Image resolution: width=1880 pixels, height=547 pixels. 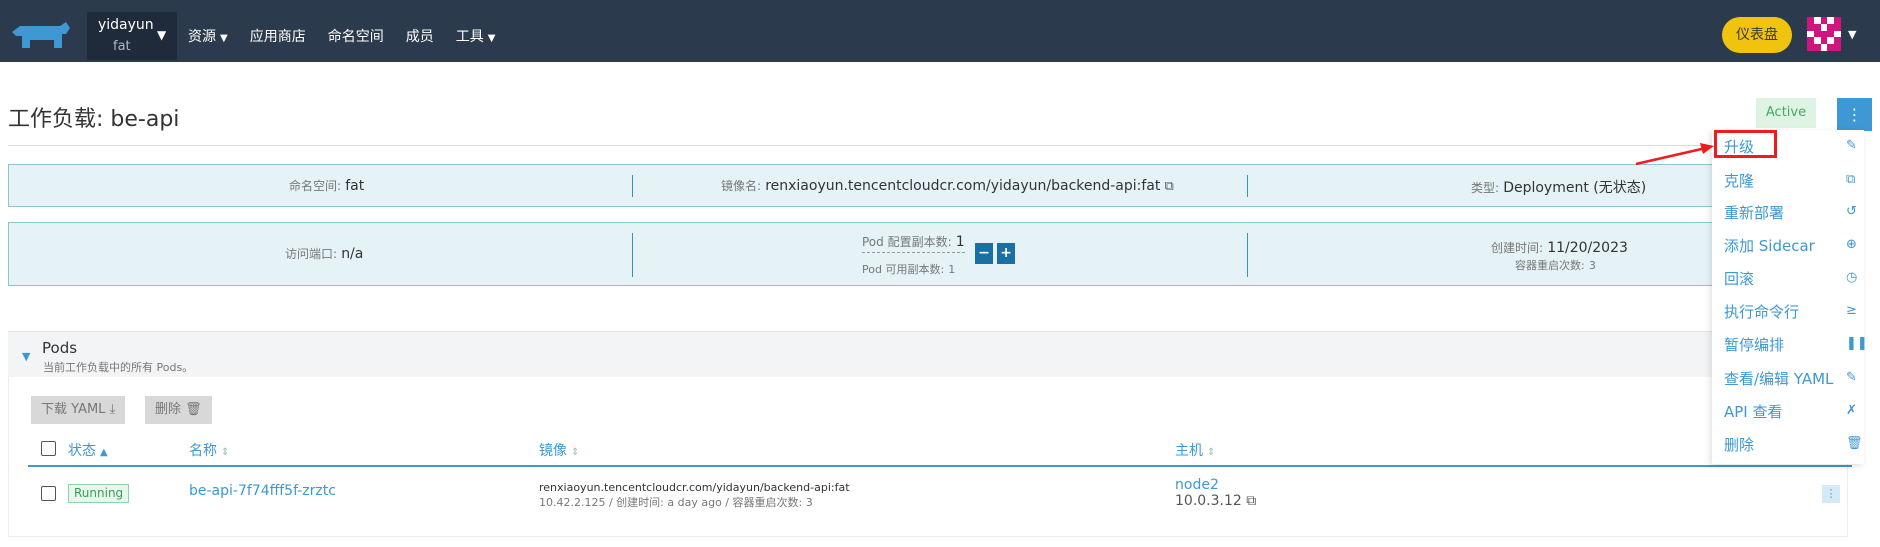 I want to click on row-checkbox, so click(x=48, y=493).